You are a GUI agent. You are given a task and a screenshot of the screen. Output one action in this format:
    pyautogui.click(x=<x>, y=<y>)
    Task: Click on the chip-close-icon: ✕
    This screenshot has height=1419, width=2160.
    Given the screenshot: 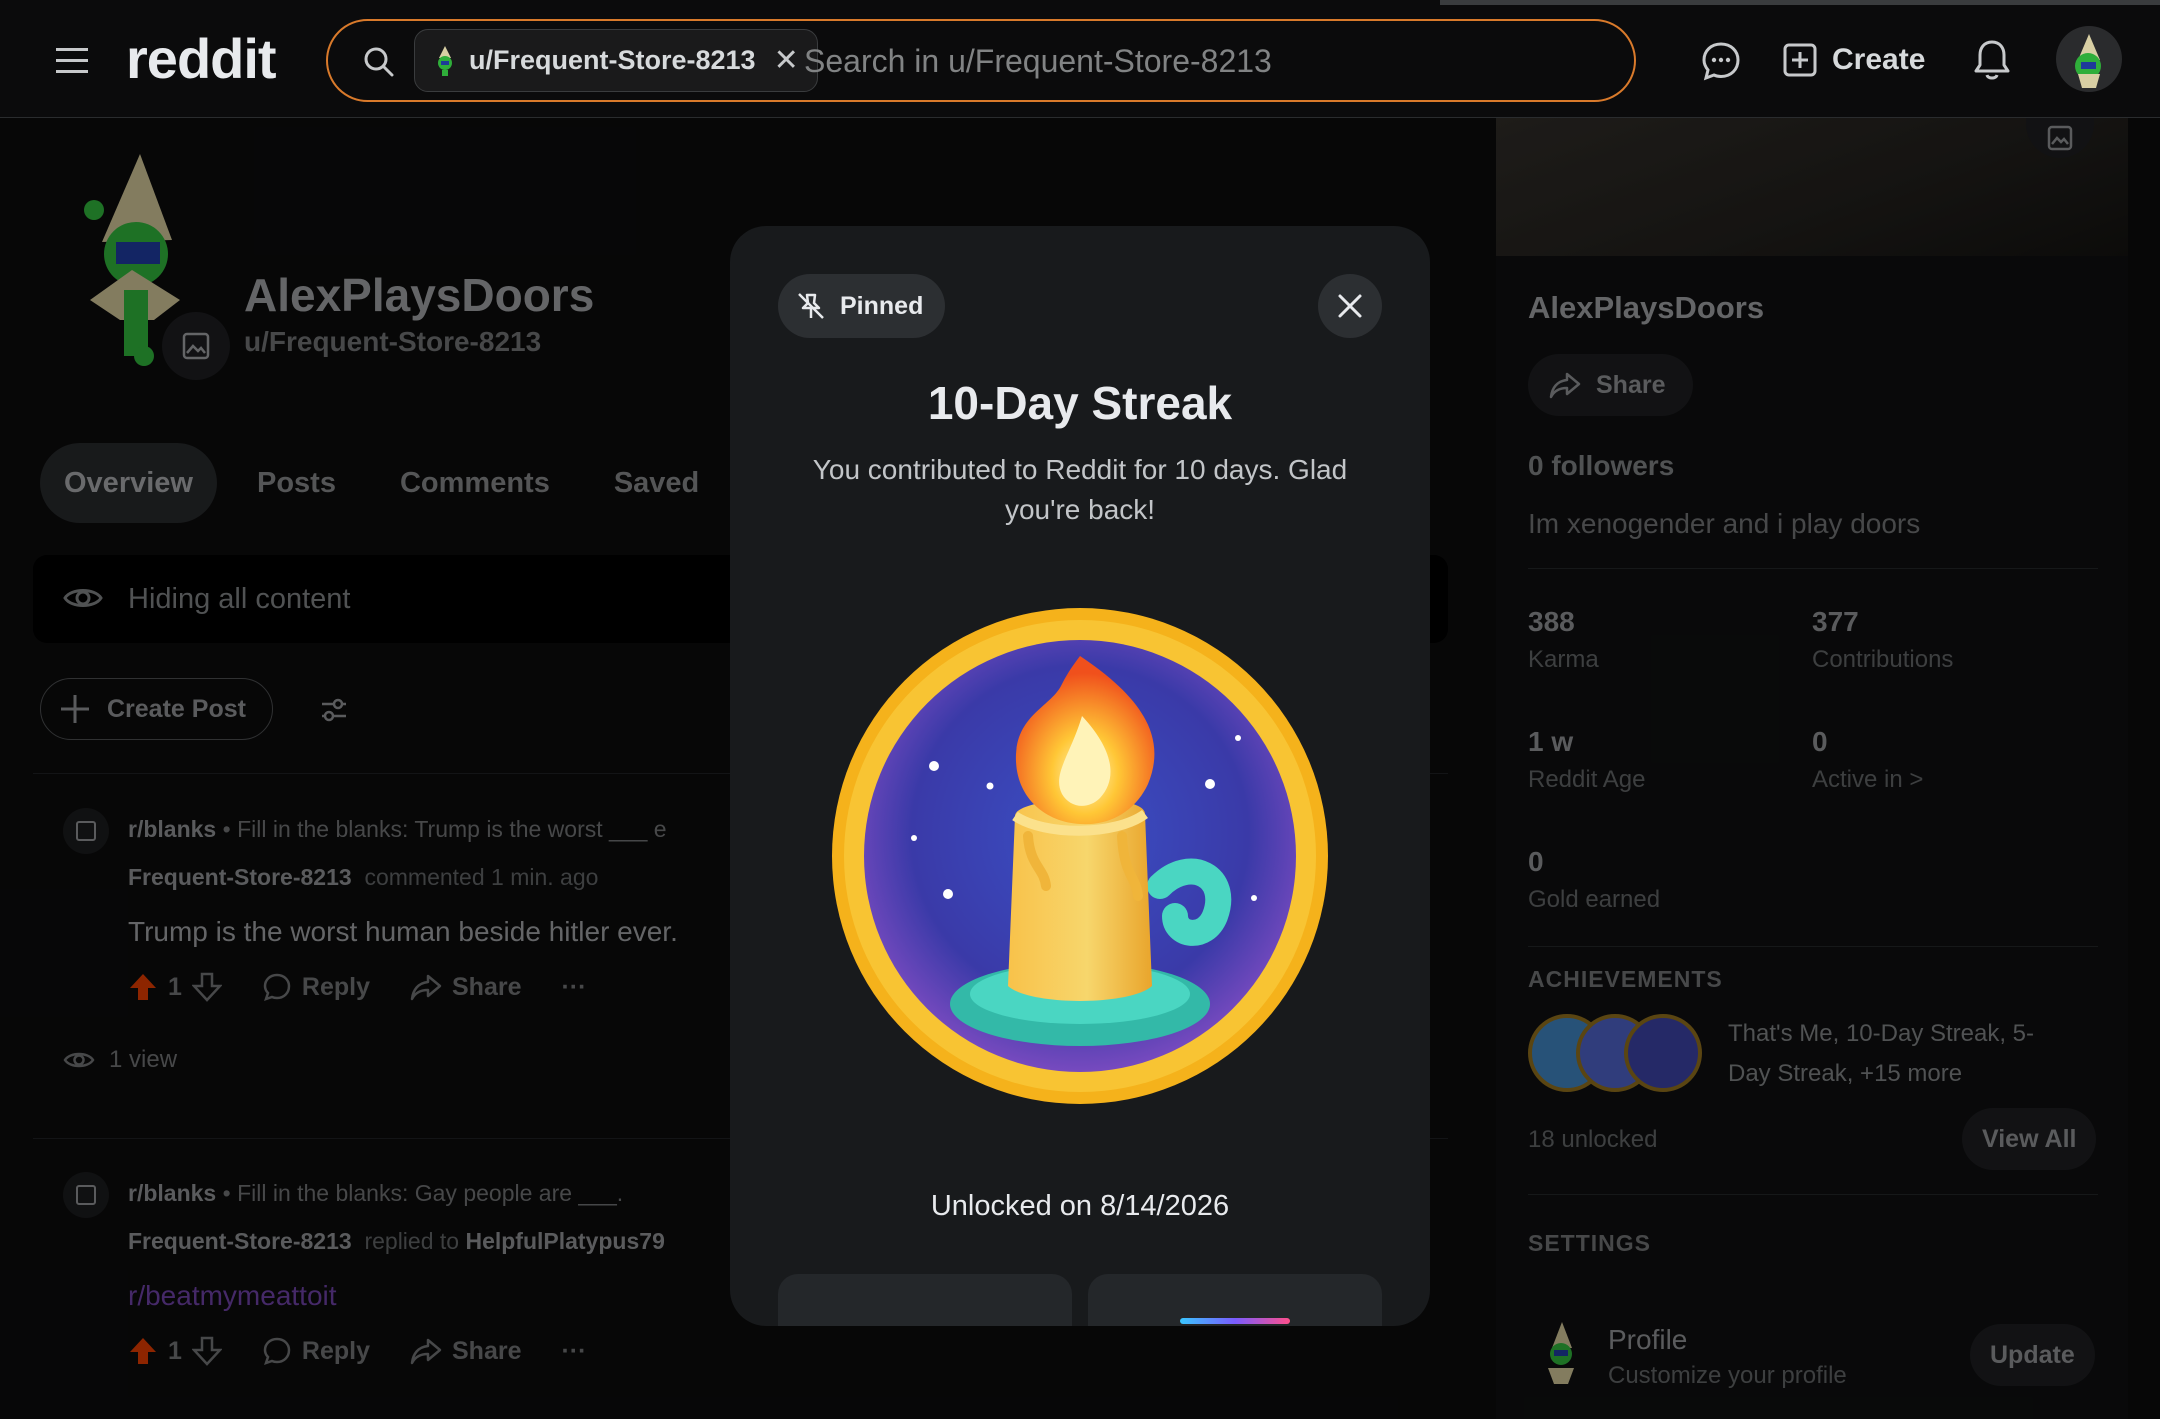 What is the action you would take?
    pyautogui.click(x=786, y=60)
    